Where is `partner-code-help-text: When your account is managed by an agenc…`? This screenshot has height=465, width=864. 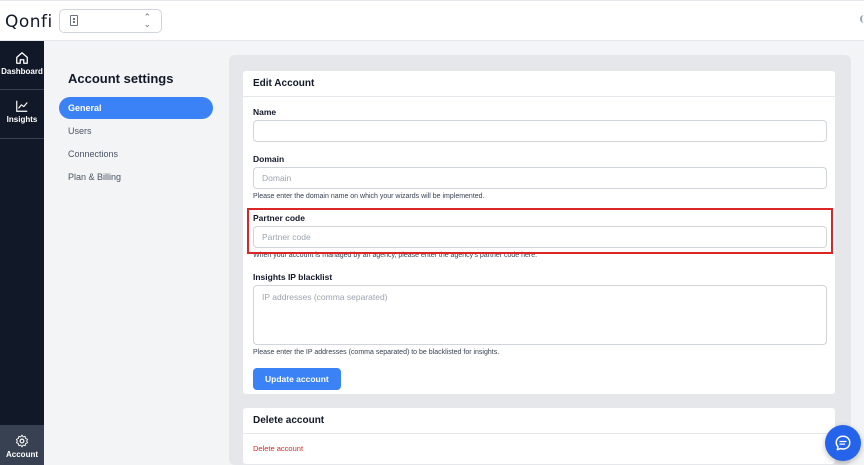 partner-code-help-text: When your account is managed by an agenc… is located at coordinates (395, 255).